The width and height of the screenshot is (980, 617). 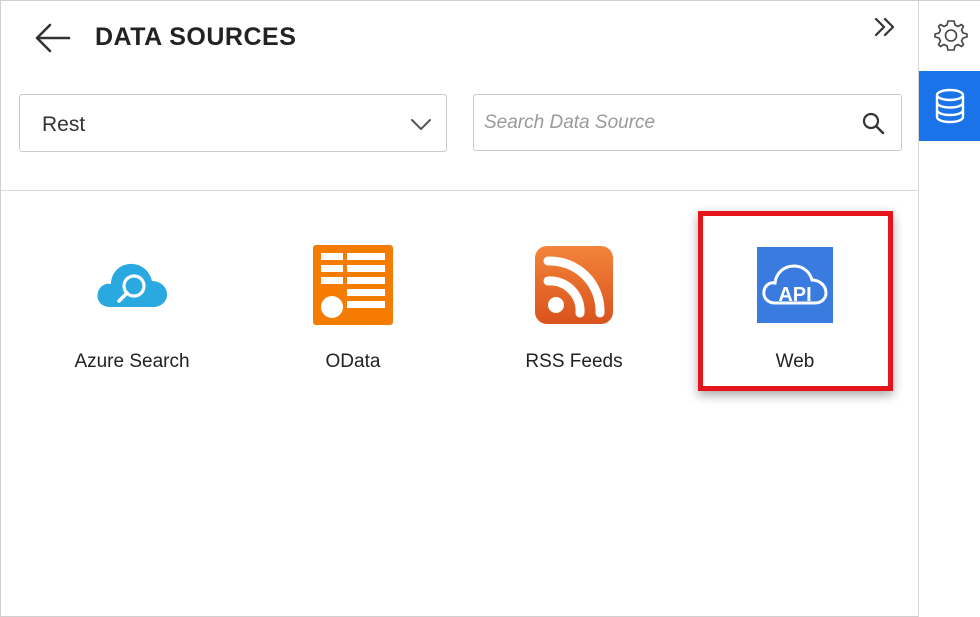 I want to click on data-source-type-dropdown: Rest, so click(x=233, y=123).